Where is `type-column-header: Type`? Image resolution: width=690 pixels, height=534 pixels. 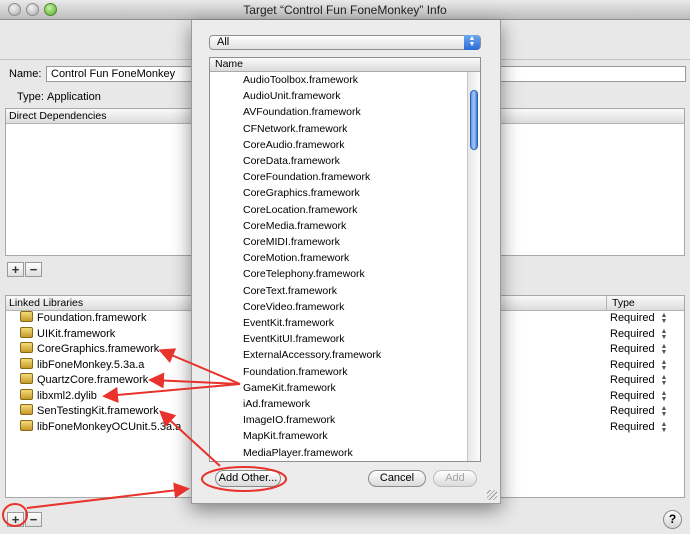 type-column-header: Type is located at coordinates (643, 303).